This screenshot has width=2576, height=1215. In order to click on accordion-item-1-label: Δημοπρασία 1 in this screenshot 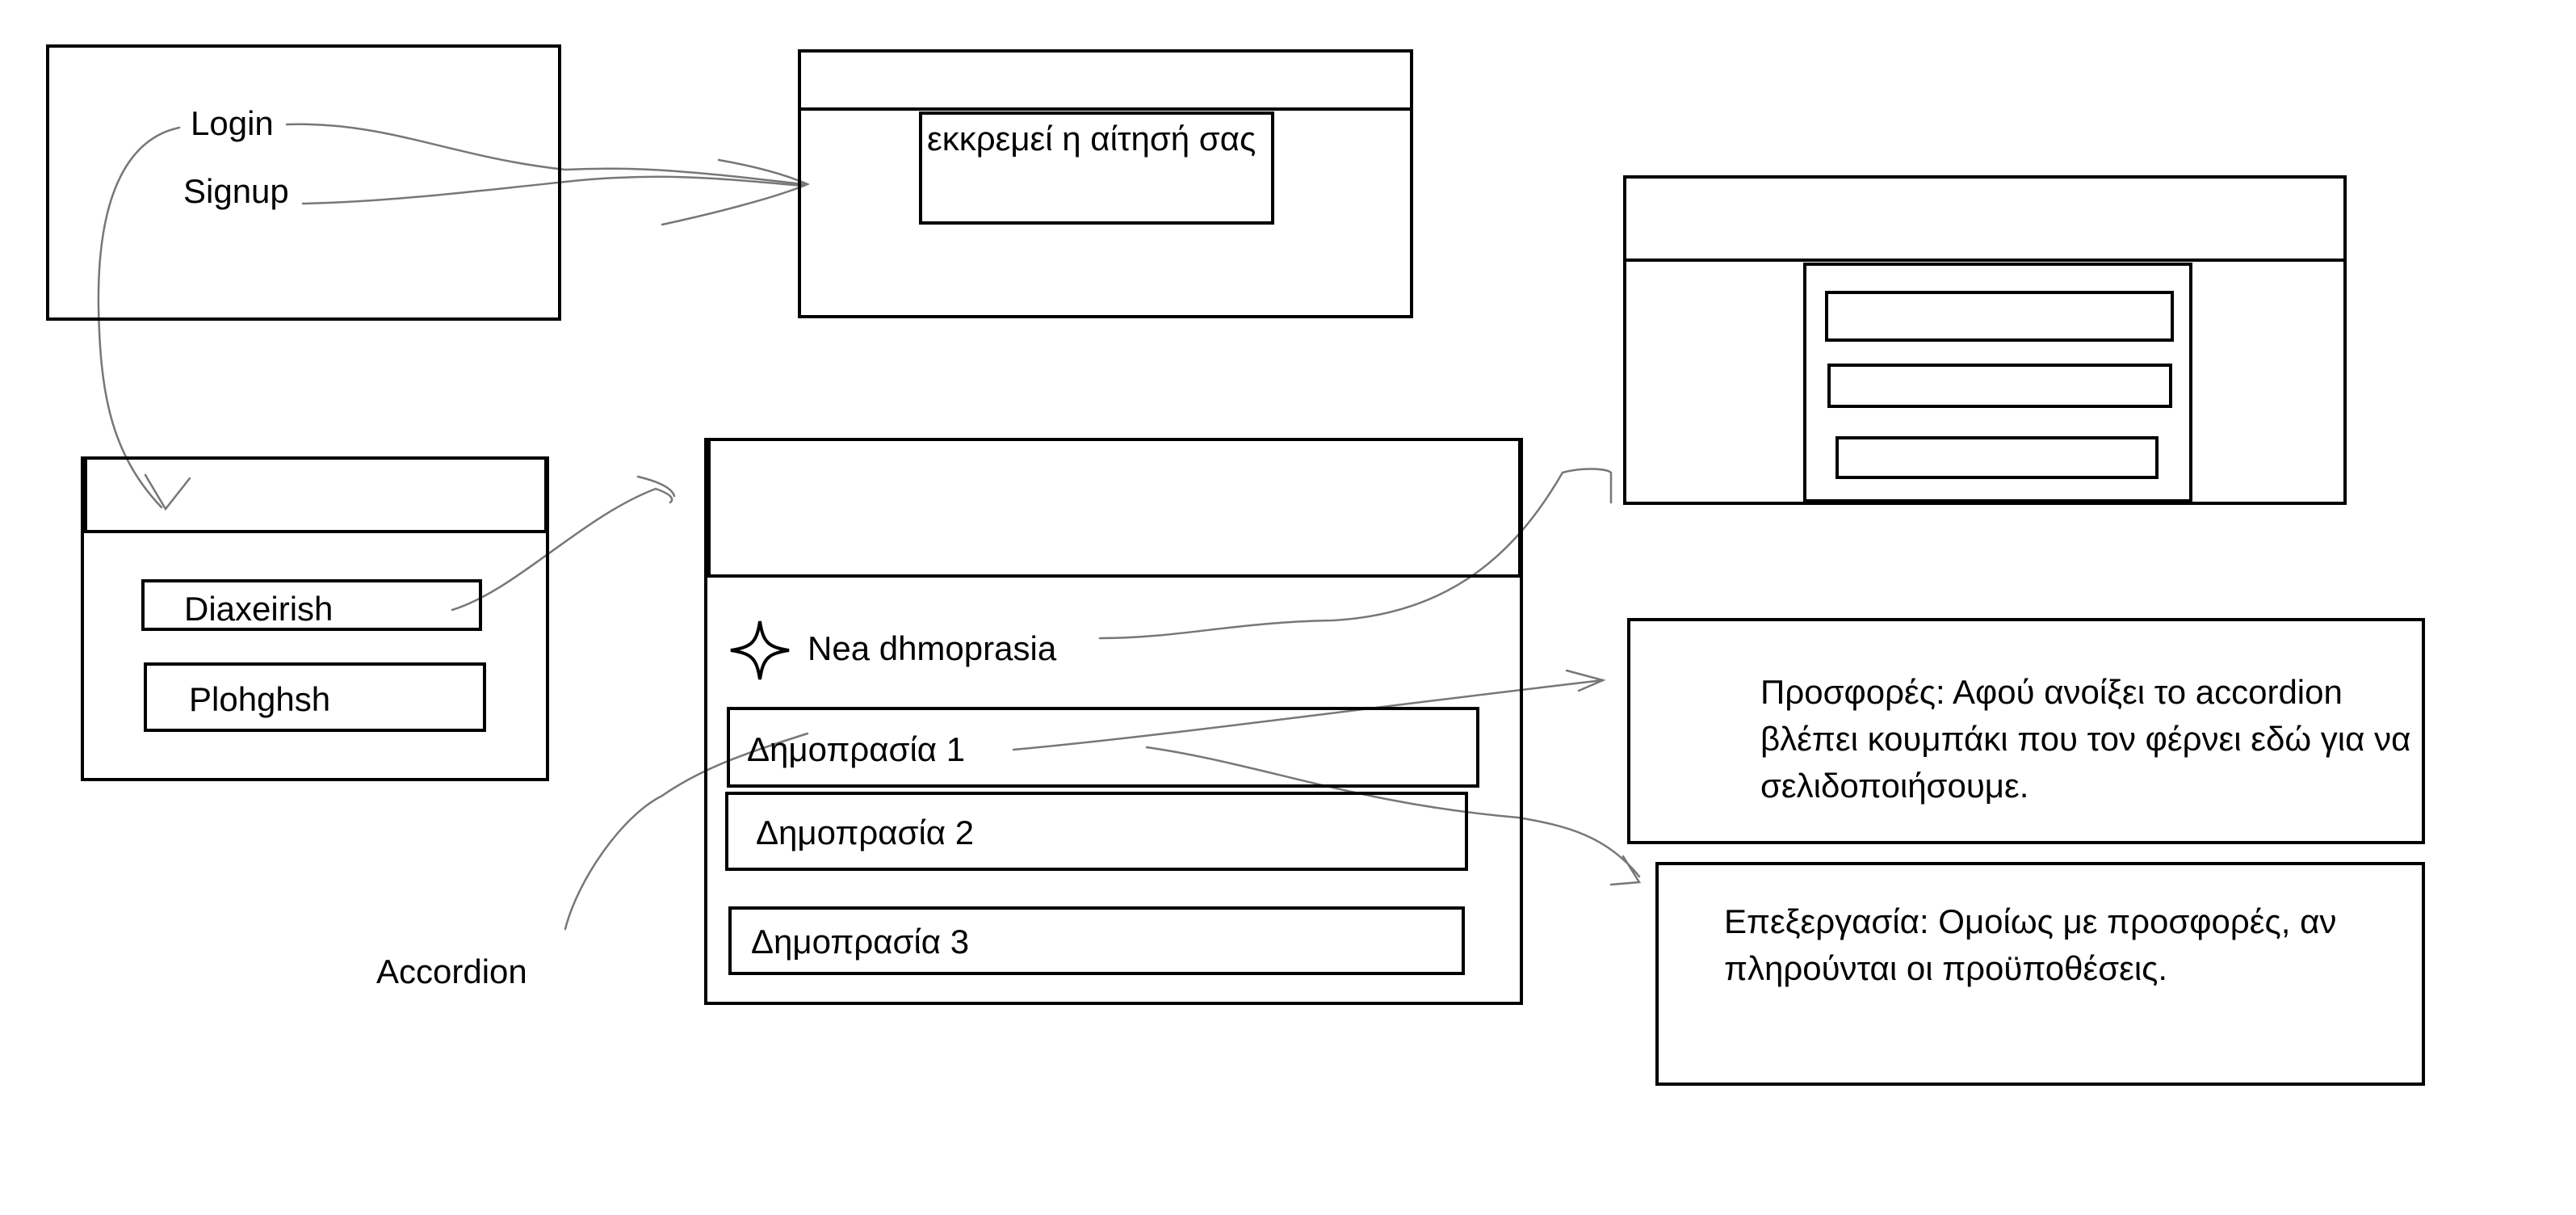, I will do `click(856, 749)`.